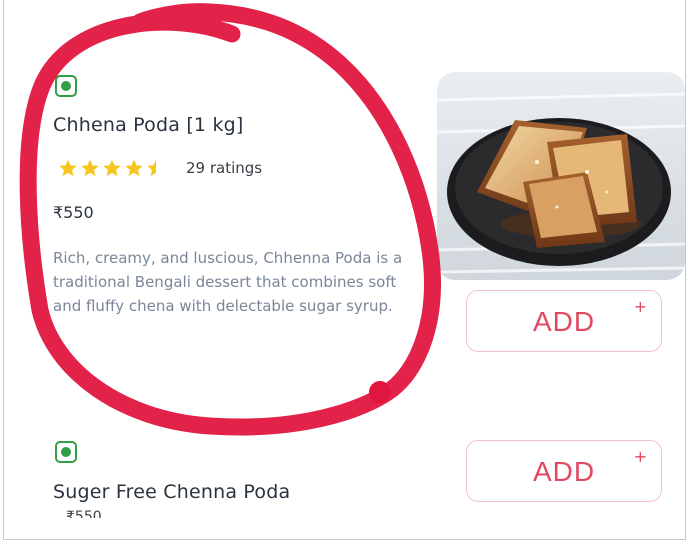 This screenshot has height=547, width=688. What do you see at coordinates (148, 125) in the screenshot?
I see `product-title: Chhena Poda [1 kg]` at bounding box center [148, 125].